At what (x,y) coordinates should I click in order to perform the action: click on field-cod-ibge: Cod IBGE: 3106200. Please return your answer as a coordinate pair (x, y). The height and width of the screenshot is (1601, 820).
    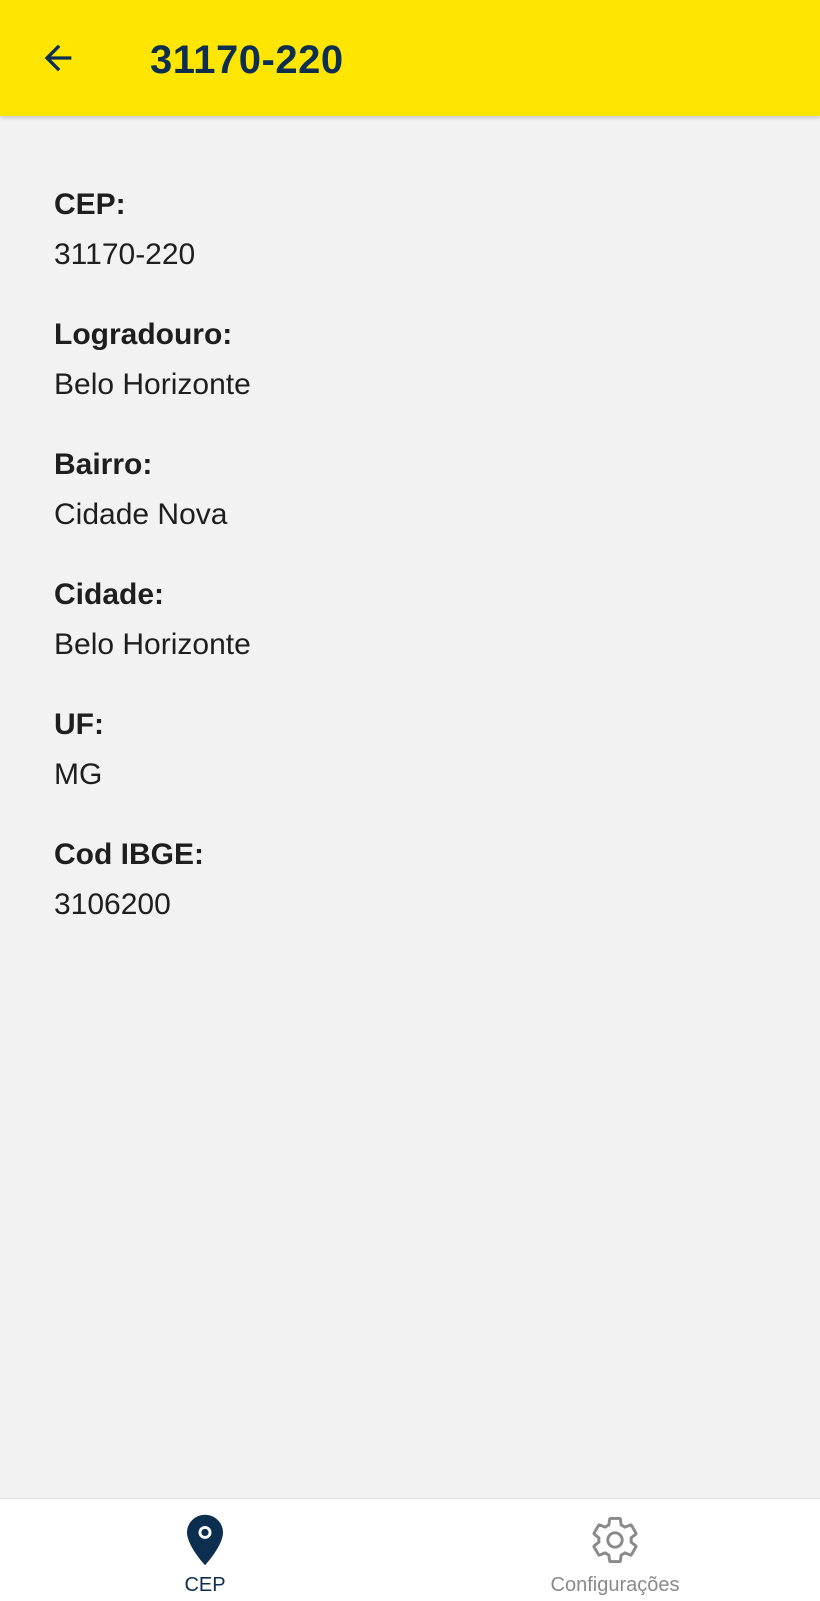
    Looking at the image, I should click on (410, 901).